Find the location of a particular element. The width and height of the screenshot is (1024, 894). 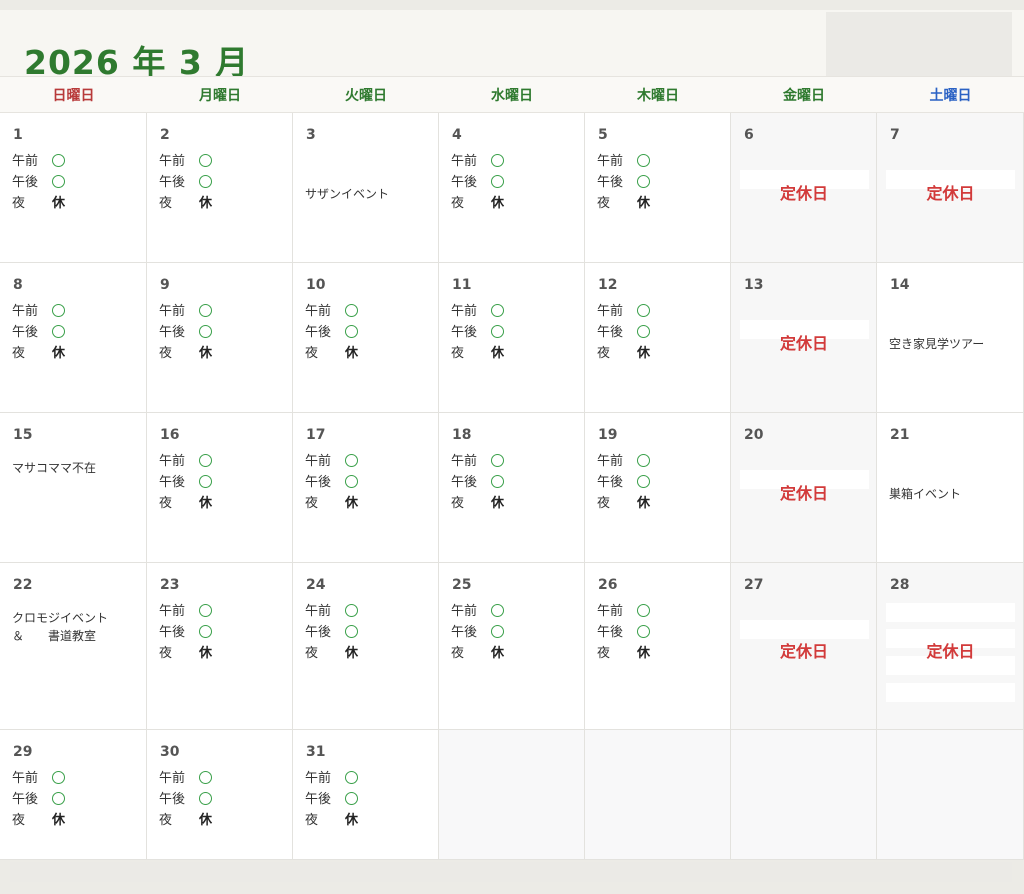

day-cell: 1 午前 午後夜休 is located at coordinates (73, 188).